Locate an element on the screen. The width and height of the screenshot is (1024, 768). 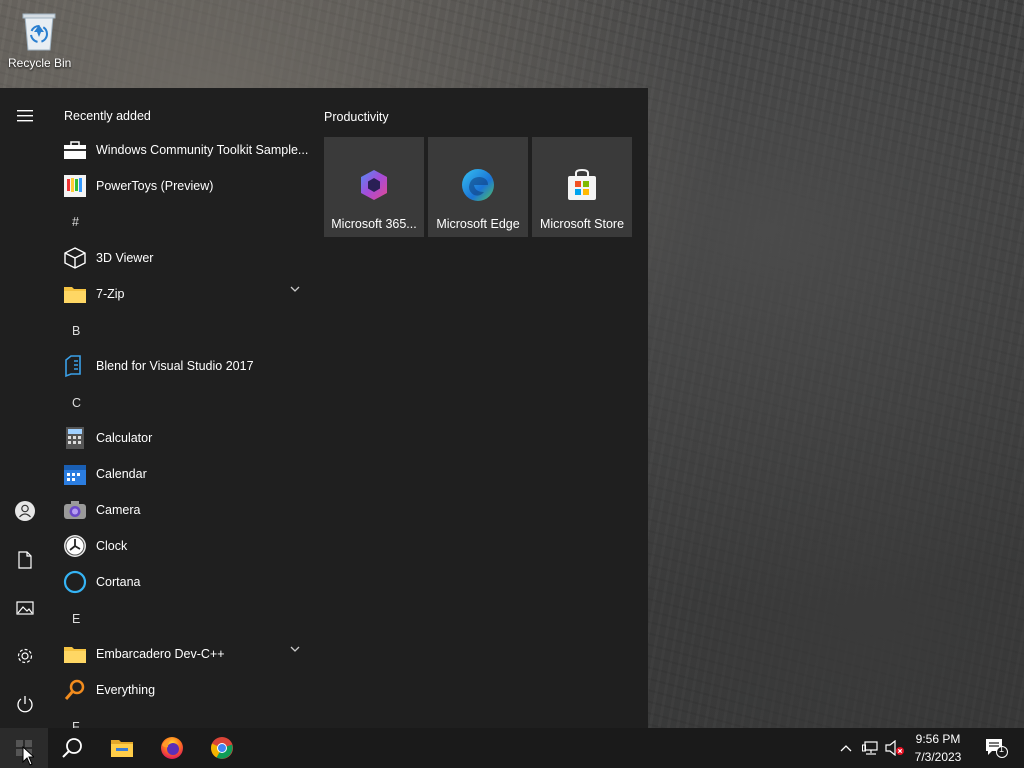
file-explorer-button is located at coordinates (122, 748).